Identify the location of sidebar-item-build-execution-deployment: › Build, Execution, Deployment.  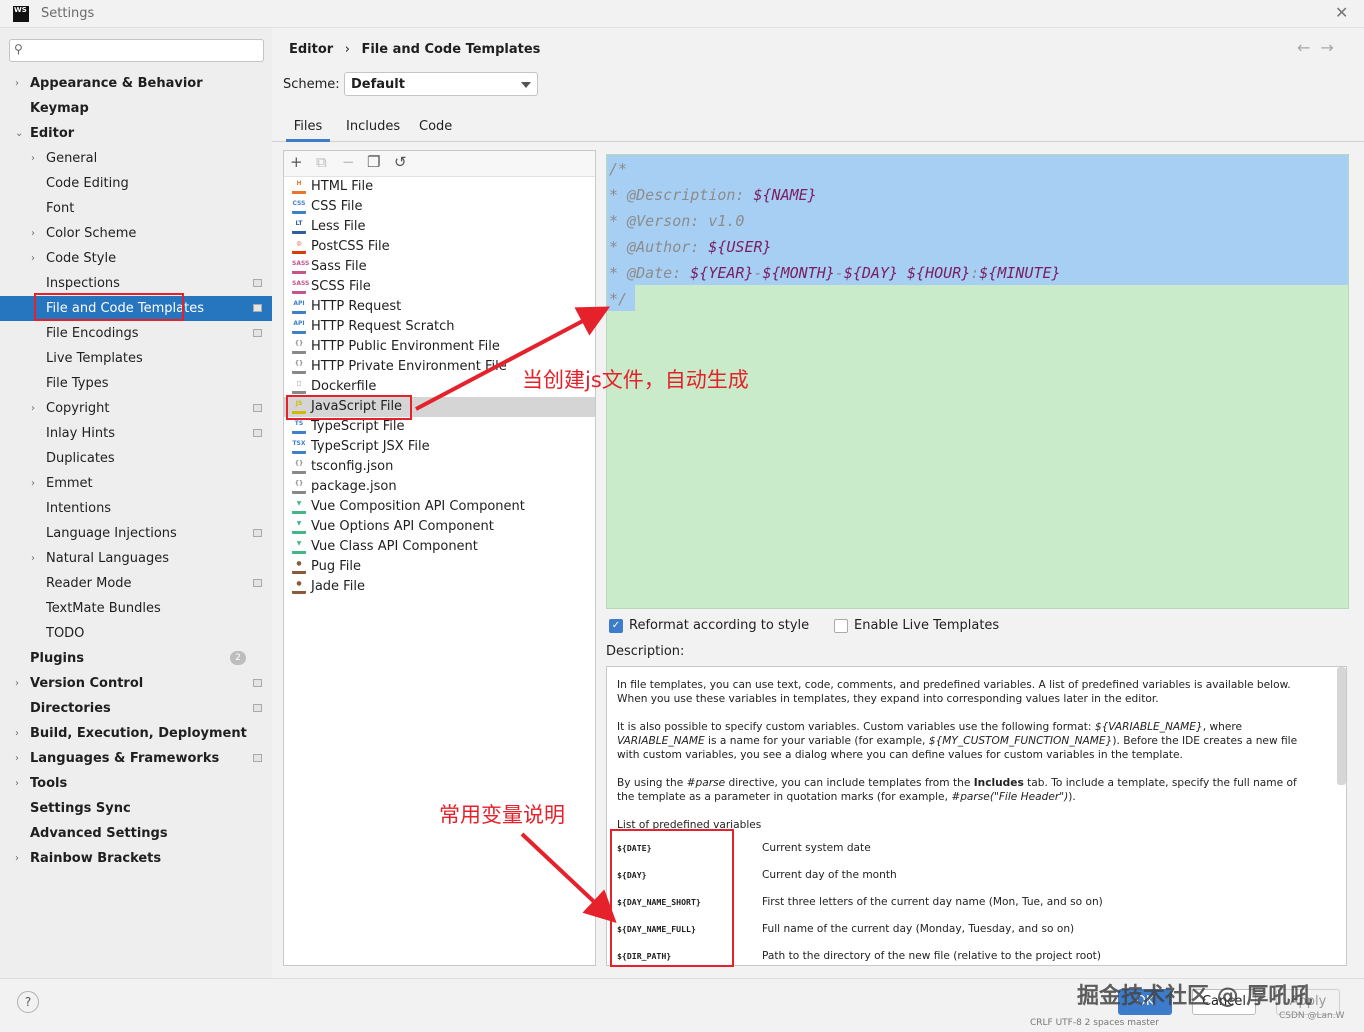
(136, 733).